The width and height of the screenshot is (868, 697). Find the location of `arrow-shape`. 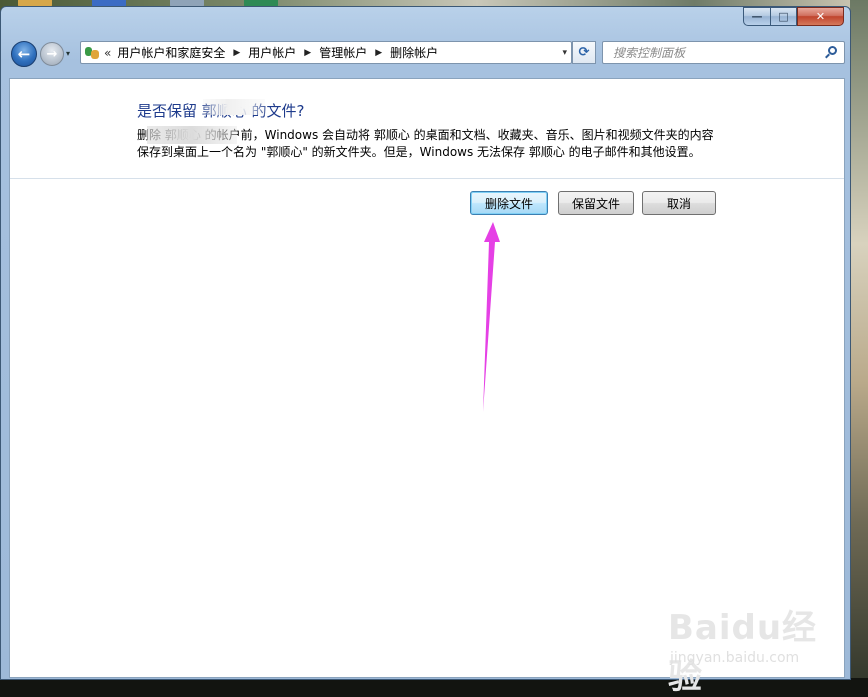

arrow-shape is located at coordinates (491, 317).